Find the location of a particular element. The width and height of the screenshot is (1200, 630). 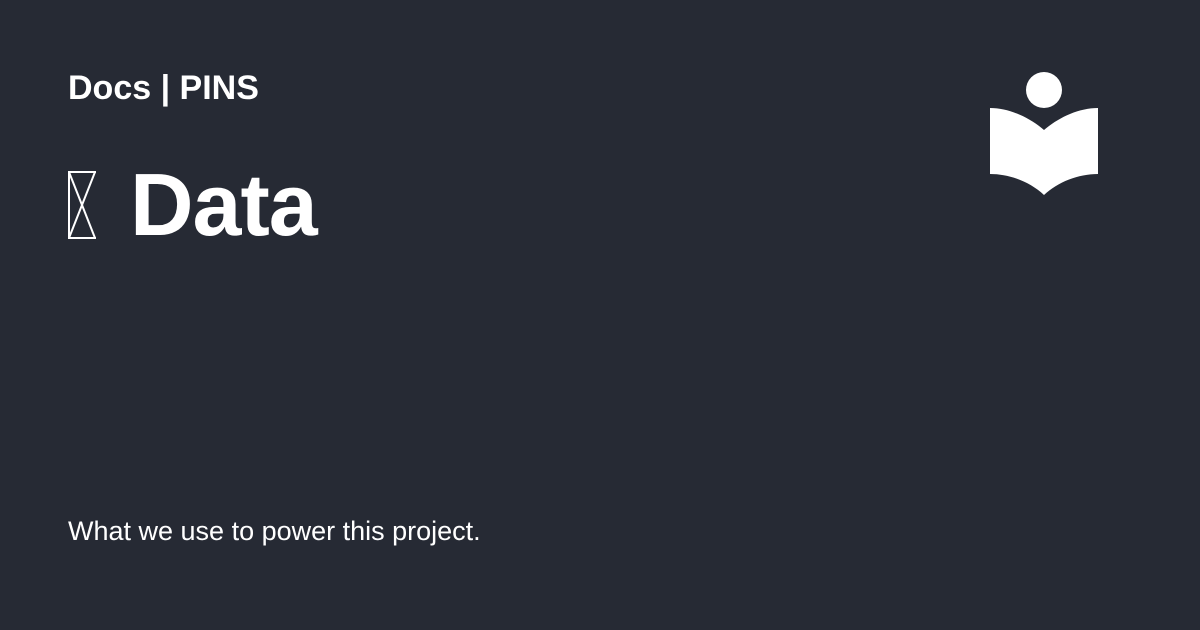

site-title: Docs | PINS is located at coordinates (163, 88).